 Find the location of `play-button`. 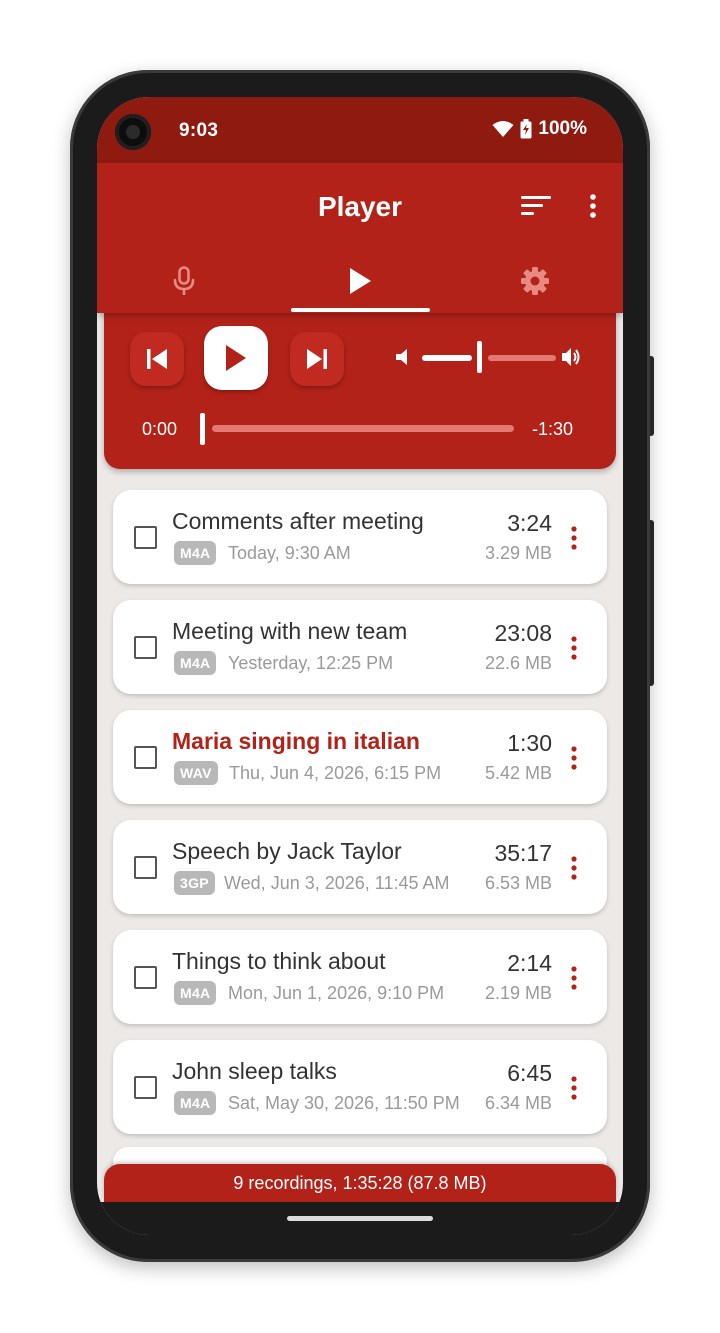

play-button is located at coordinates (236, 358).